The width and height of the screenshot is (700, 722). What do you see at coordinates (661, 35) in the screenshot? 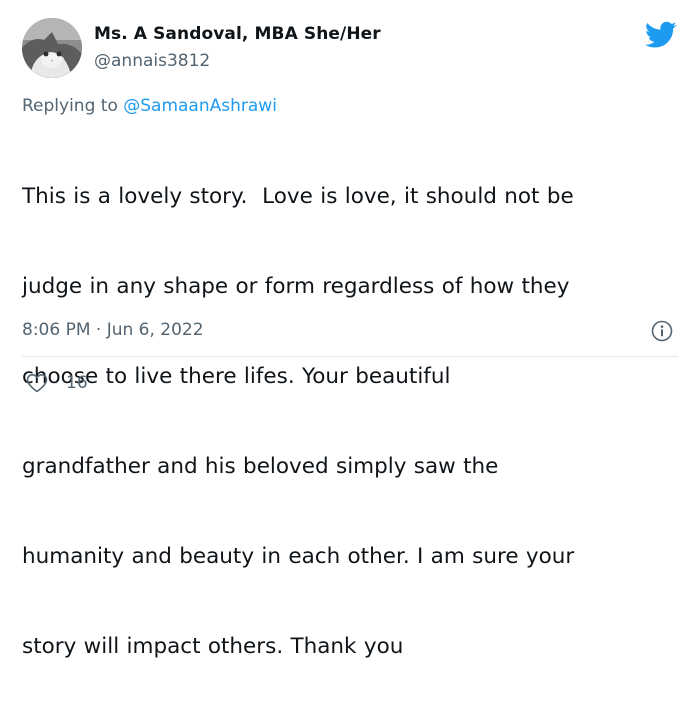
I see `twitter-bird-icon` at bounding box center [661, 35].